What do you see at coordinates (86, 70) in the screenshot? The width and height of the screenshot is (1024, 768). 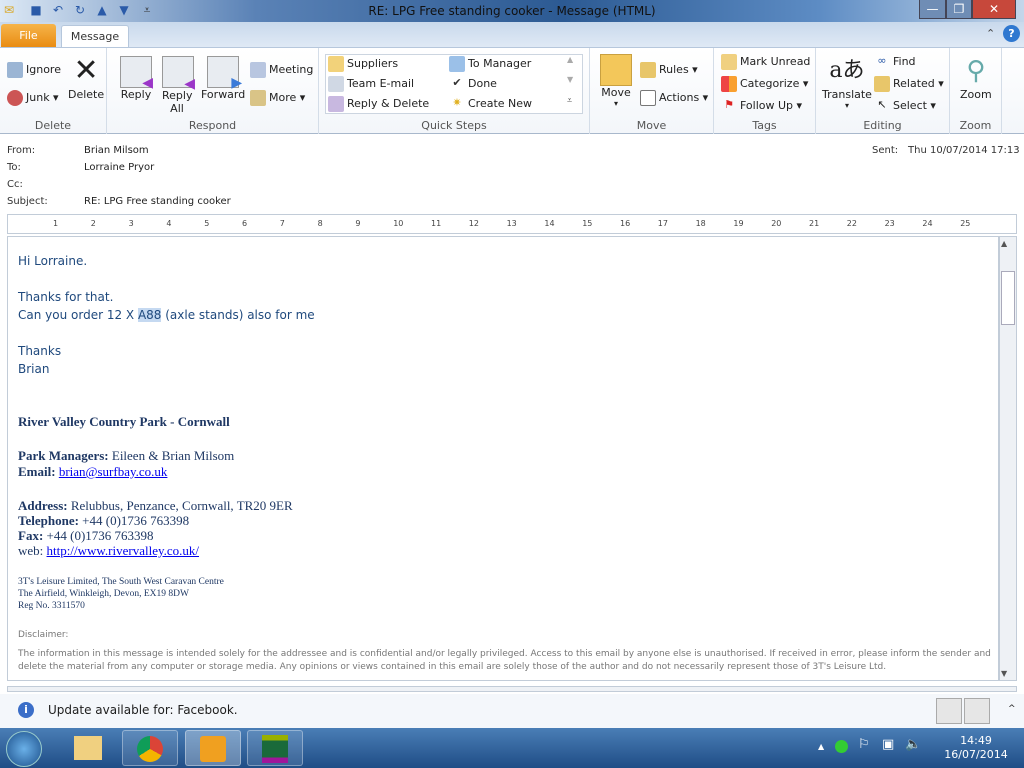 I see `delete-x-icon: ✕` at bounding box center [86, 70].